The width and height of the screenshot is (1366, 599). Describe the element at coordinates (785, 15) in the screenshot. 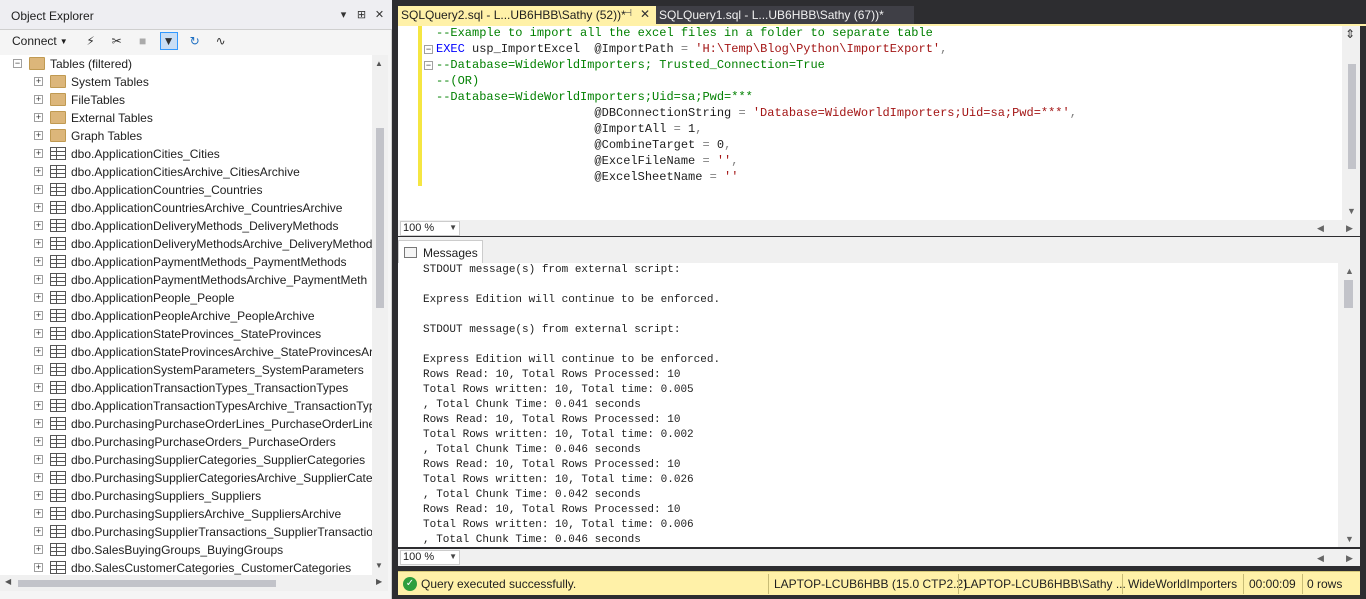

I see `tab-sqlquery1: SQLQuery1.sql - L...UB6HBB\Sathy (67))*` at that location.